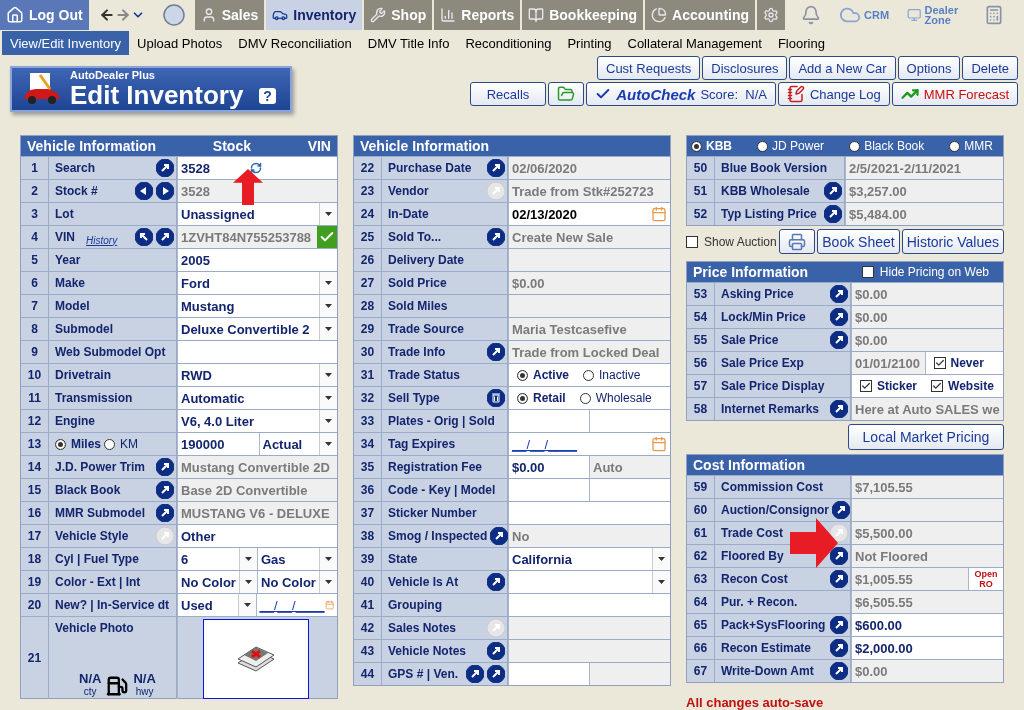 The image size is (1024, 710). What do you see at coordinates (295, 43) in the screenshot?
I see `subnav-tab: DMV Reconciliation` at bounding box center [295, 43].